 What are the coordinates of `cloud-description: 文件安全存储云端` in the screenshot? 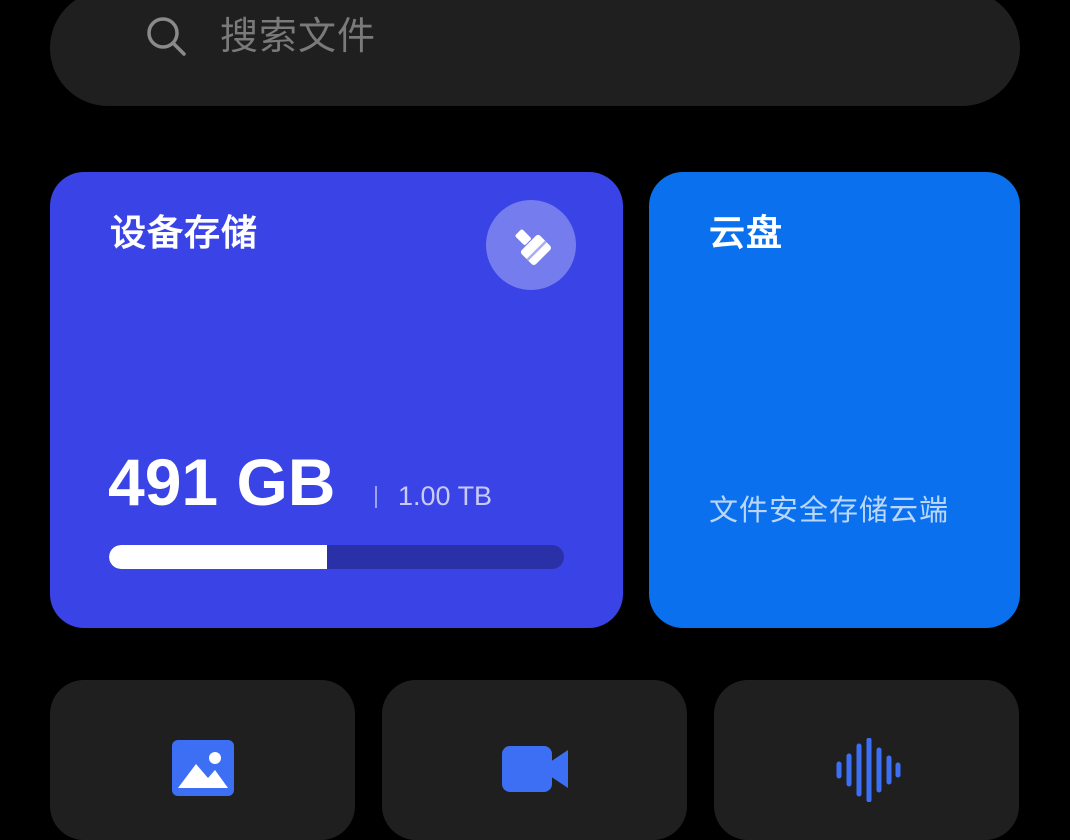 It's located at (829, 510).